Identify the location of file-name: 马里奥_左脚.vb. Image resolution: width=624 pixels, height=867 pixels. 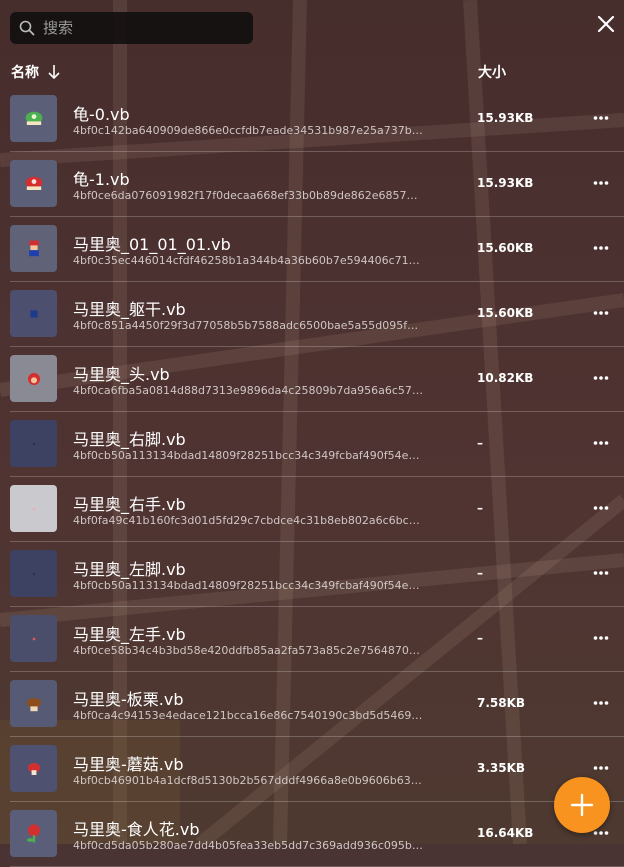
(129, 569).